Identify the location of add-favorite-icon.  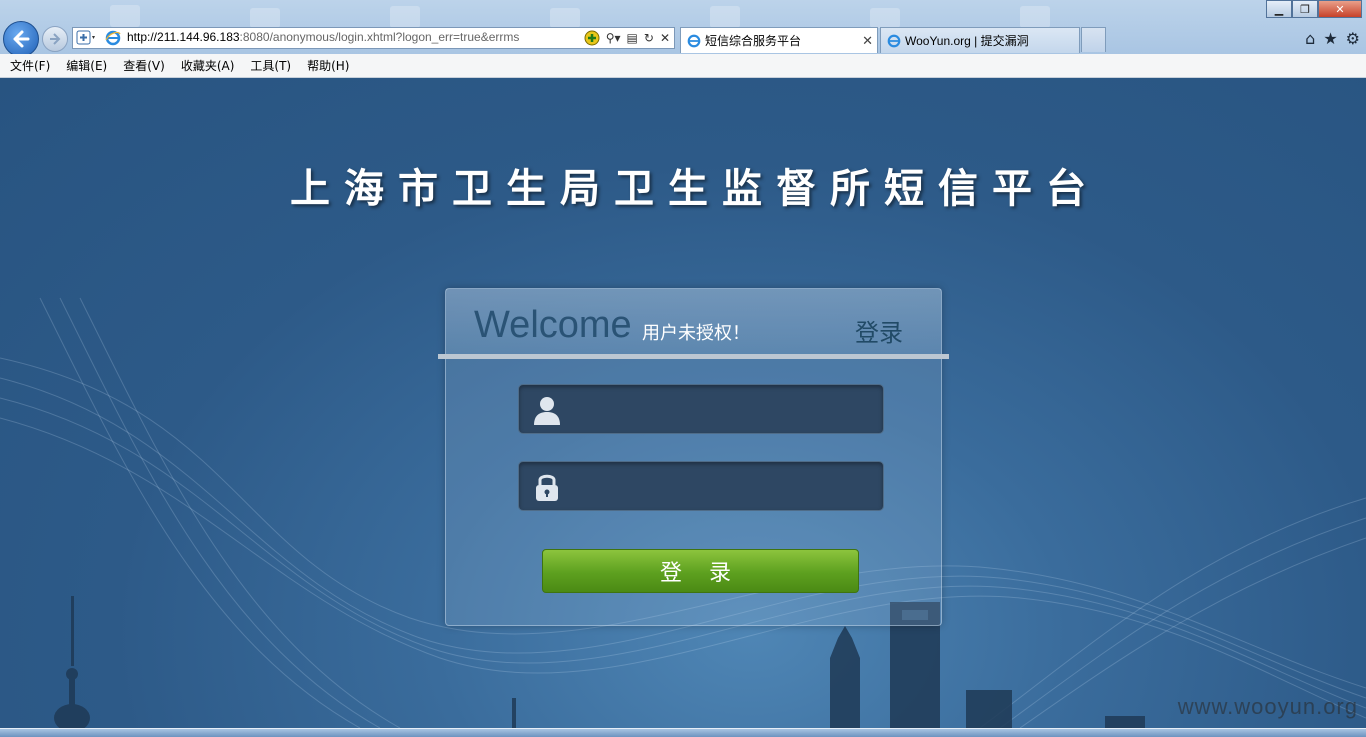
(592, 38).